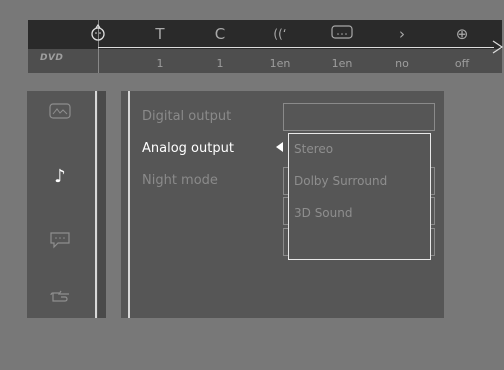 This screenshot has width=504, height=370. Describe the element at coordinates (66, 204) in the screenshot. I see `category-menu: ♪` at that location.